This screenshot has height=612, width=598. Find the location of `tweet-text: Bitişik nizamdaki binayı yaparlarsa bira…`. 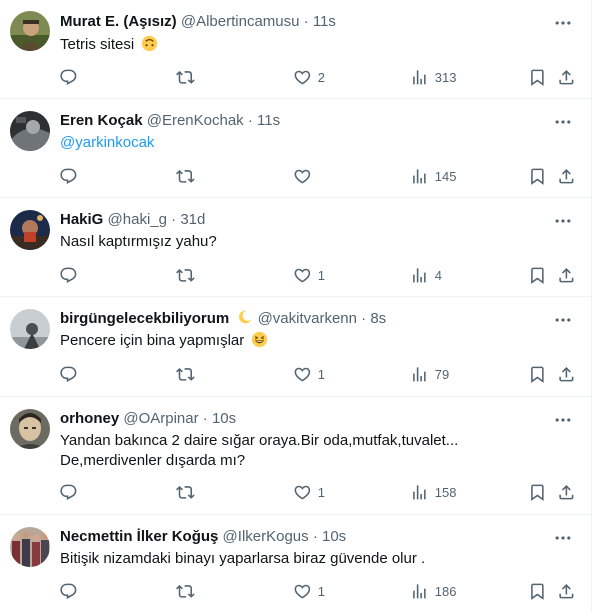

tweet-text: Bitişik nizamdaki binayı yaparlarsa bira… is located at coordinates (315, 559).